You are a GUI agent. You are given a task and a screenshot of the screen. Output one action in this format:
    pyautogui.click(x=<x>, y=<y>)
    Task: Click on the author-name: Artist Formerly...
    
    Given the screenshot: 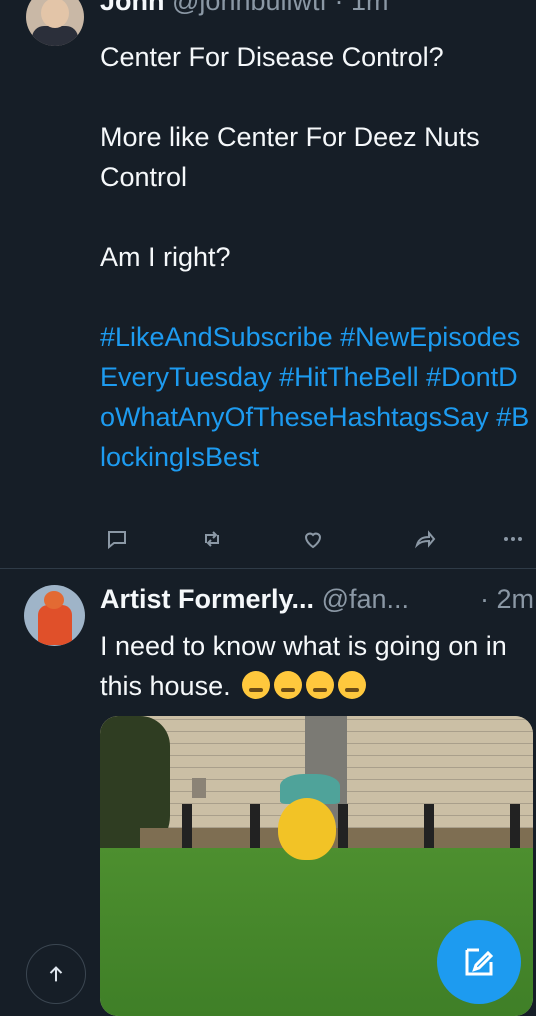 What is the action you would take?
    pyautogui.click(x=207, y=599)
    